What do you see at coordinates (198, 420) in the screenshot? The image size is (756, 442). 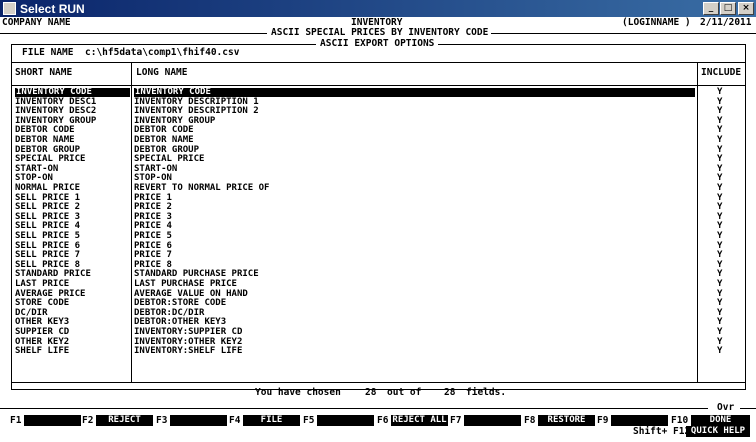 I see `fkey-f3-button` at bounding box center [198, 420].